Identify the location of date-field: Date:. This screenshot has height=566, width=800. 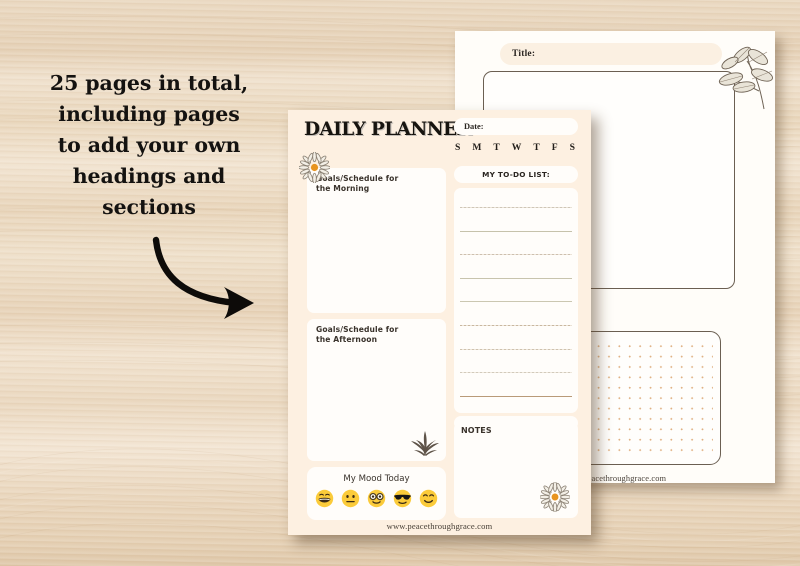
(516, 126).